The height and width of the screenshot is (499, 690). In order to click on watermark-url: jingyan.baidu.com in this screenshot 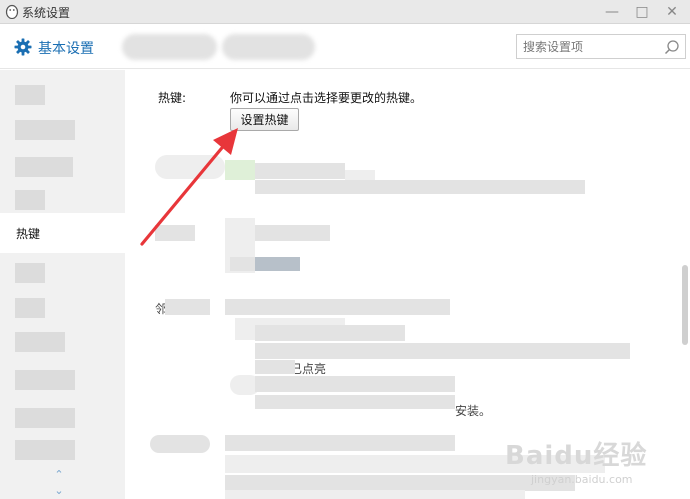, I will do `click(582, 479)`.